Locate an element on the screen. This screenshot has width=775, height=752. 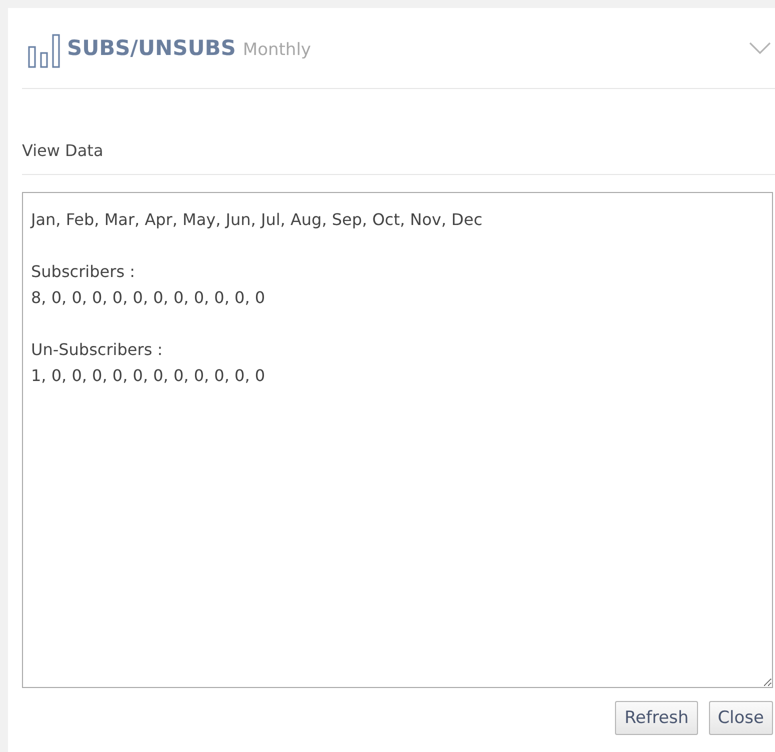
section-label: View Data is located at coordinates (398, 132).